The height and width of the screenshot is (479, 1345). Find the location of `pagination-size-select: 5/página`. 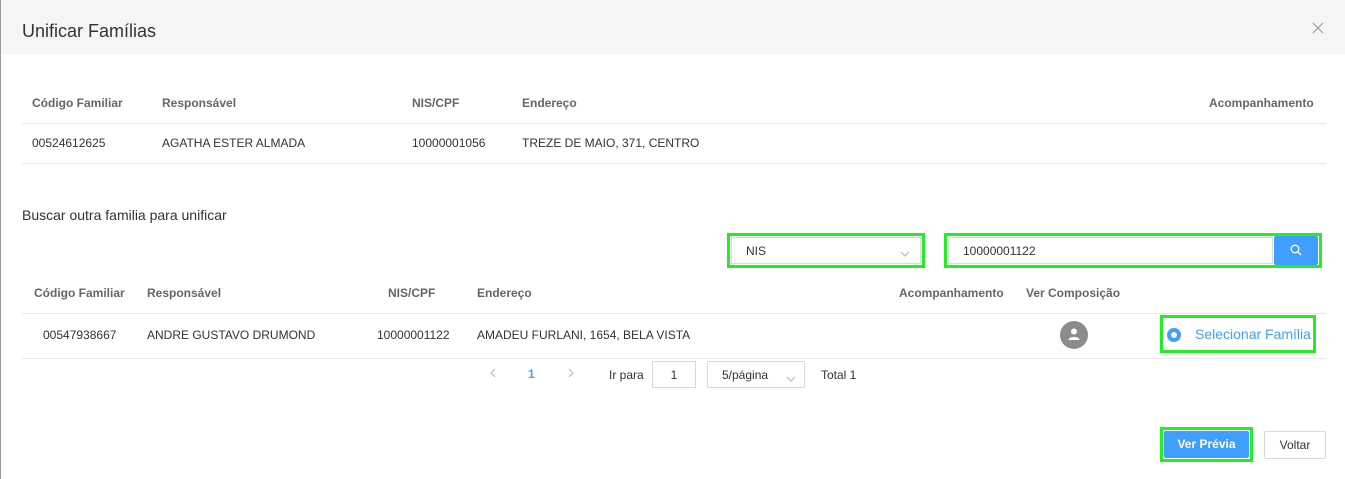

pagination-size-select: 5/página is located at coordinates (756, 374).